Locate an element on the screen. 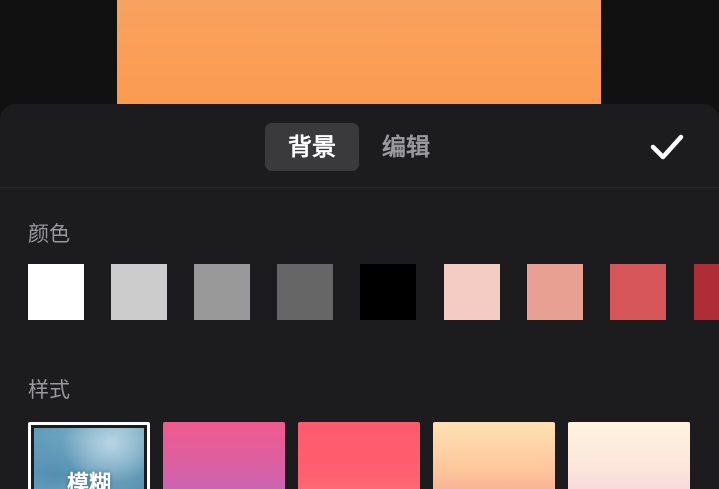 The width and height of the screenshot is (719, 489). style-card-label: 模糊 is located at coordinates (88, 480).